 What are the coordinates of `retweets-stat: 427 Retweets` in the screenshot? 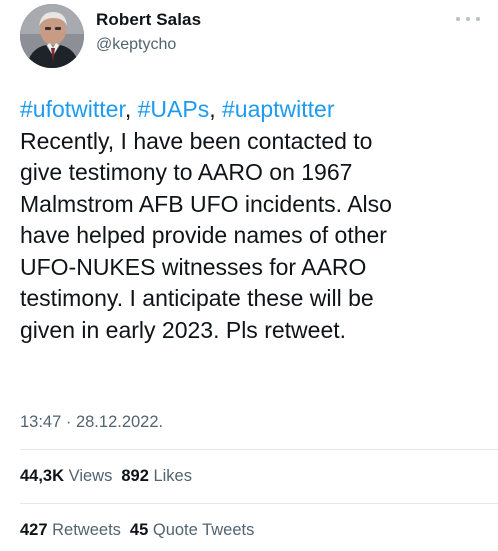 It's located at (70, 530).